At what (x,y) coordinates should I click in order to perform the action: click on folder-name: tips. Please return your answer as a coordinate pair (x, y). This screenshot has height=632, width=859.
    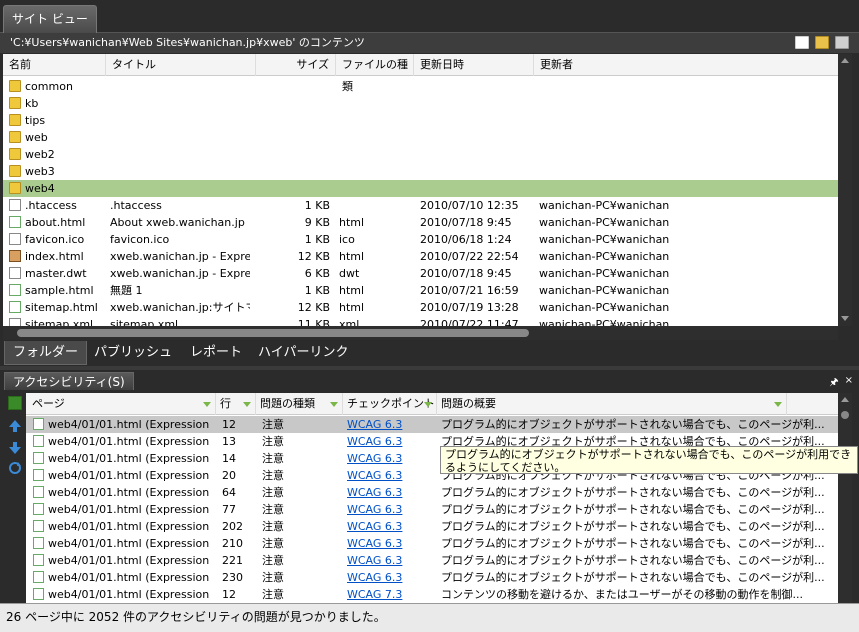
    Looking at the image, I should click on (35, 120).